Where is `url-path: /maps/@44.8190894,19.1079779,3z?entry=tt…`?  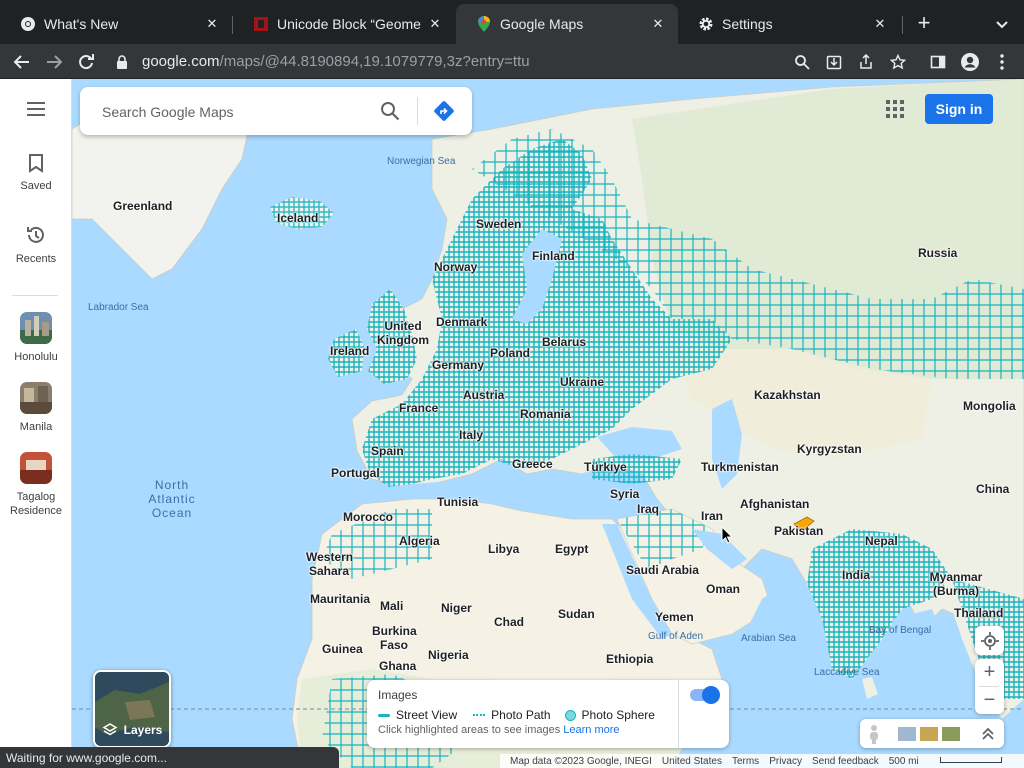
url-path: /maps/@44.8190894,19.1079779,3z?entry=tt… is located at coordinates (374, 61).